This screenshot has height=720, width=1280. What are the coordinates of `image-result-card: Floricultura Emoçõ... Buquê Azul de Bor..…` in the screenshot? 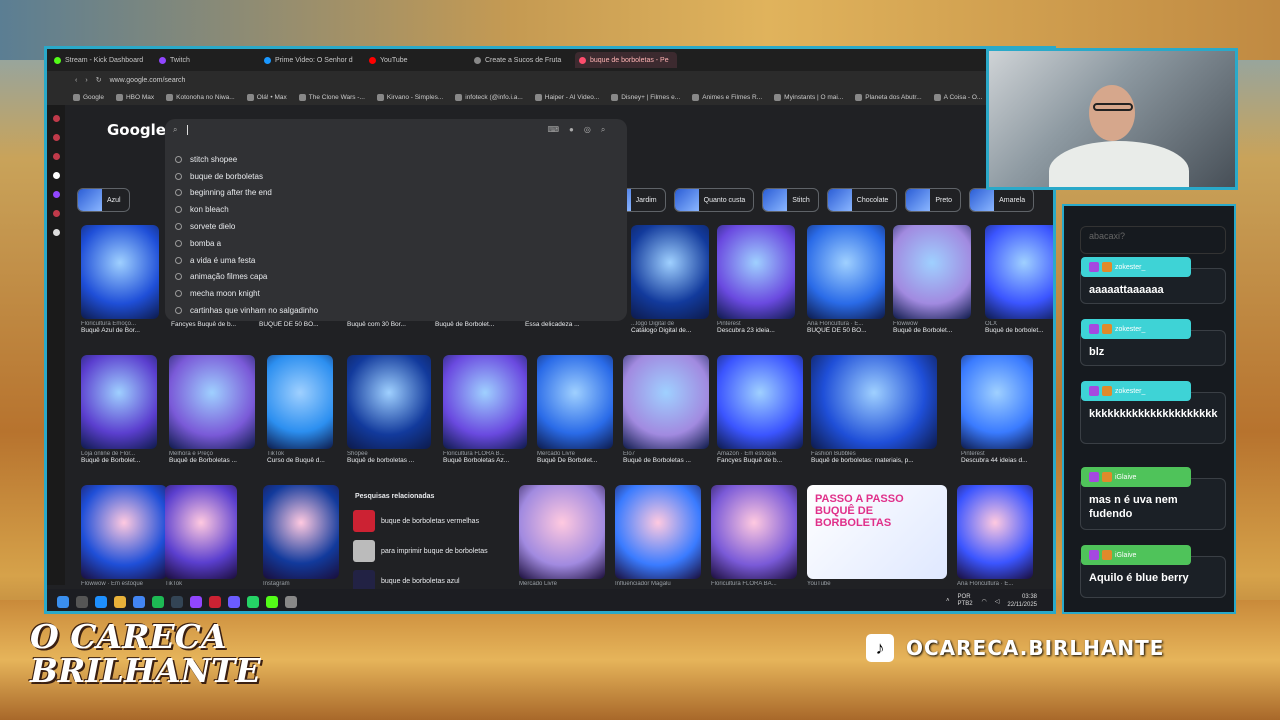 It's located at (120, 279).